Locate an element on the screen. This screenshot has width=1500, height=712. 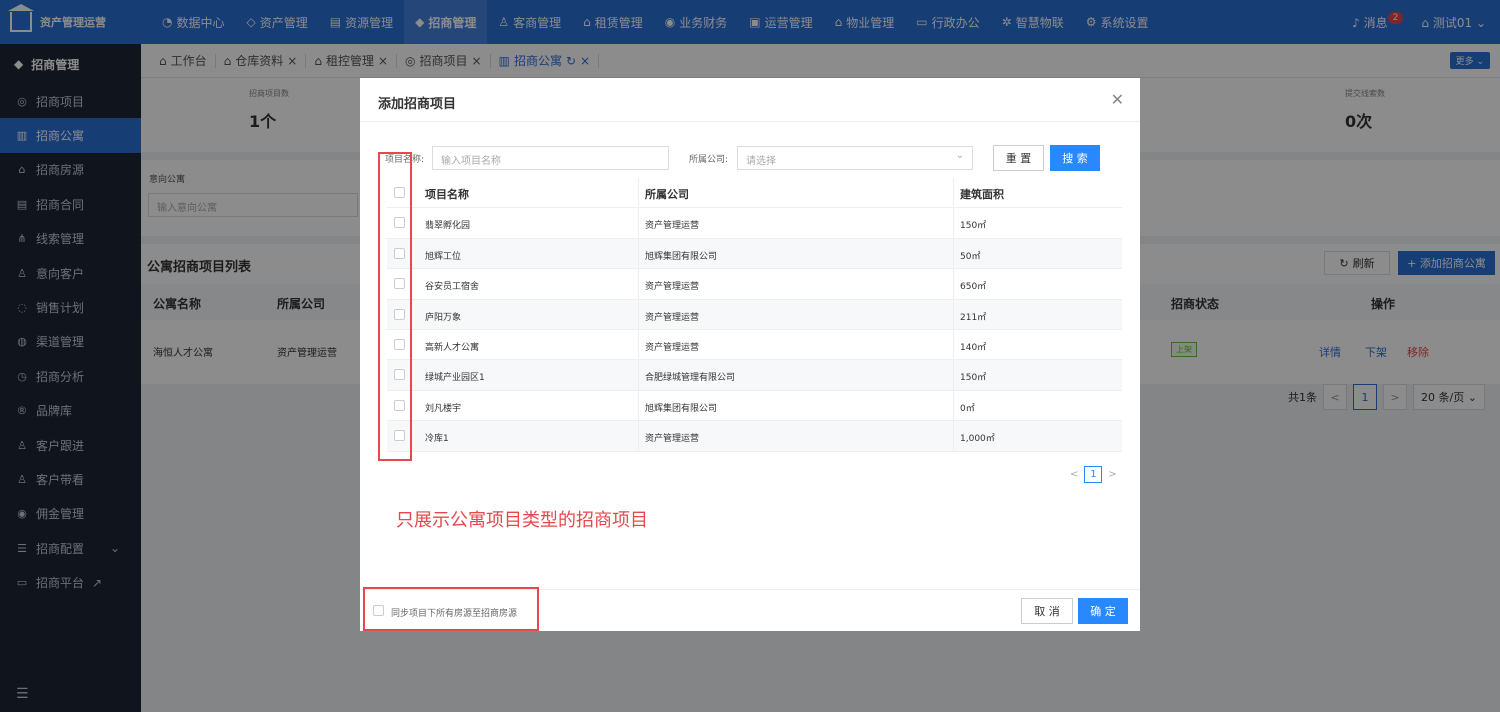
cell-area: 1,000㎡ is located at coordinates (977, 439).